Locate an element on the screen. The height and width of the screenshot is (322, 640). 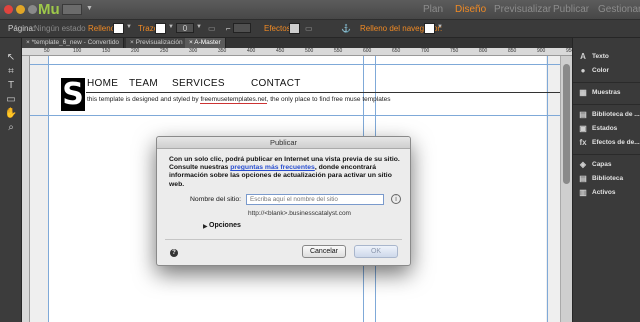
site-name-label: Nombre del sitio: is located at coordinates (215, 199).